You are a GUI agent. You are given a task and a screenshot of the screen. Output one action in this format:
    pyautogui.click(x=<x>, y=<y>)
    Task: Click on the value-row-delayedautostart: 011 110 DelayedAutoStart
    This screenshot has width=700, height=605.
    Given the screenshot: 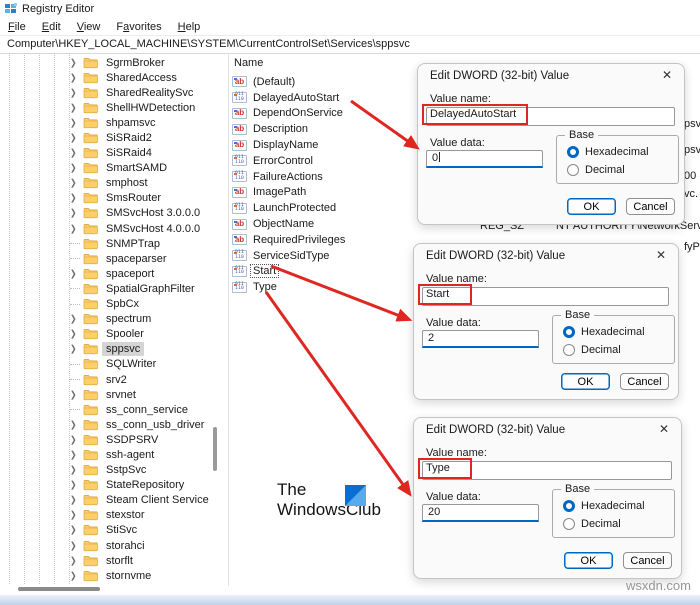 What is the action you would take?
    pyautogui.click(x=289, y=98)
    